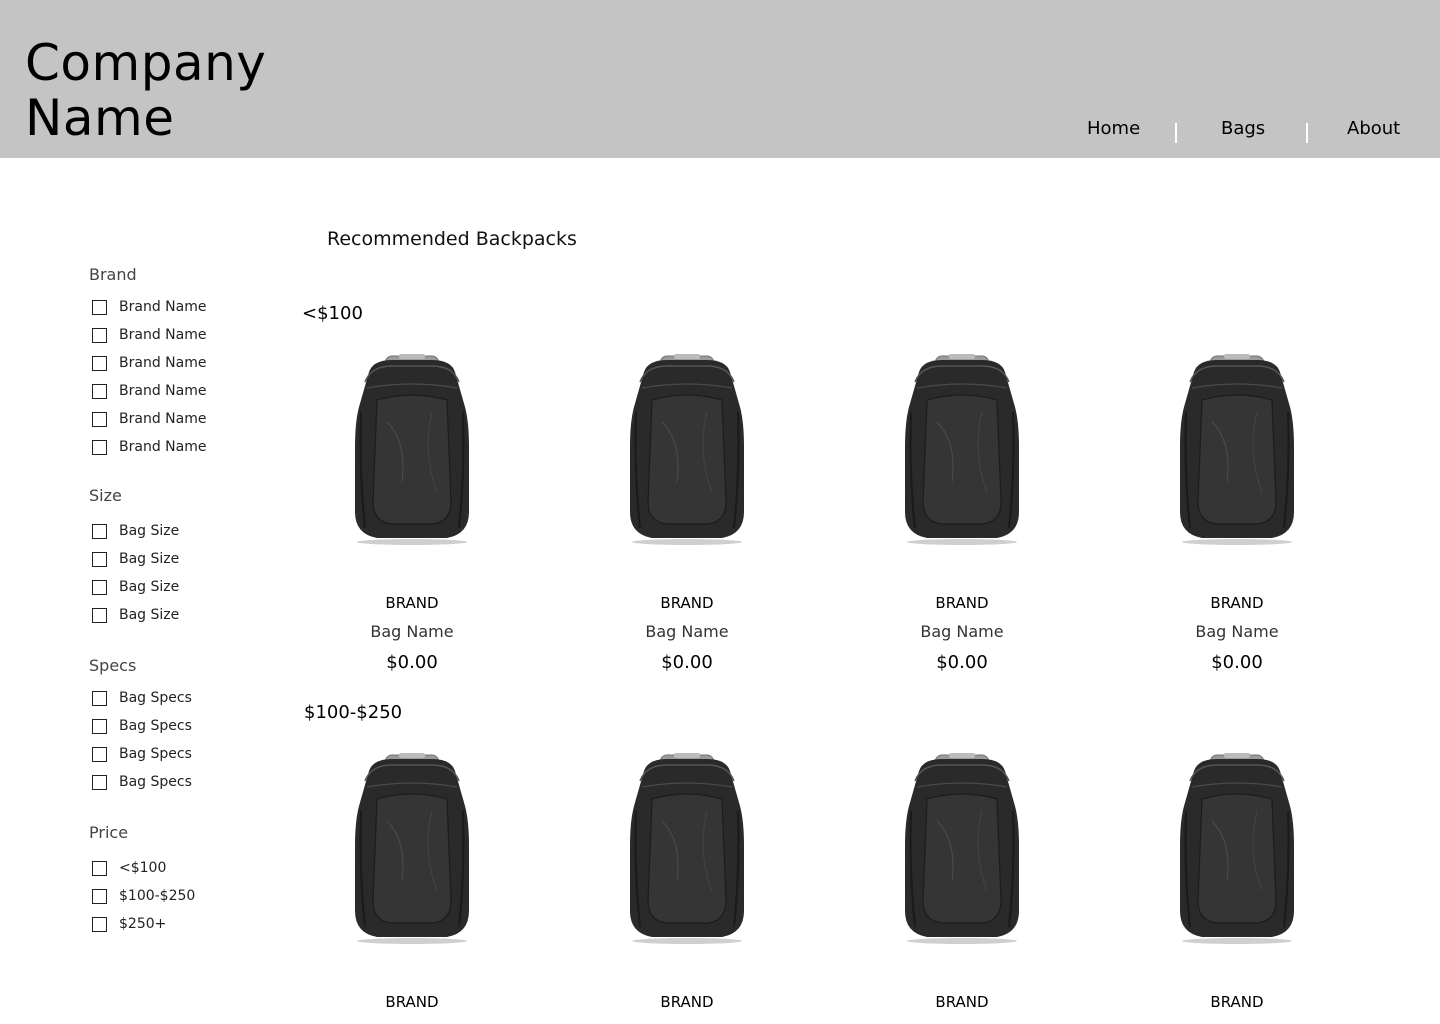  I want to click on nav-bags-link: Bags, so click(1243, 128).